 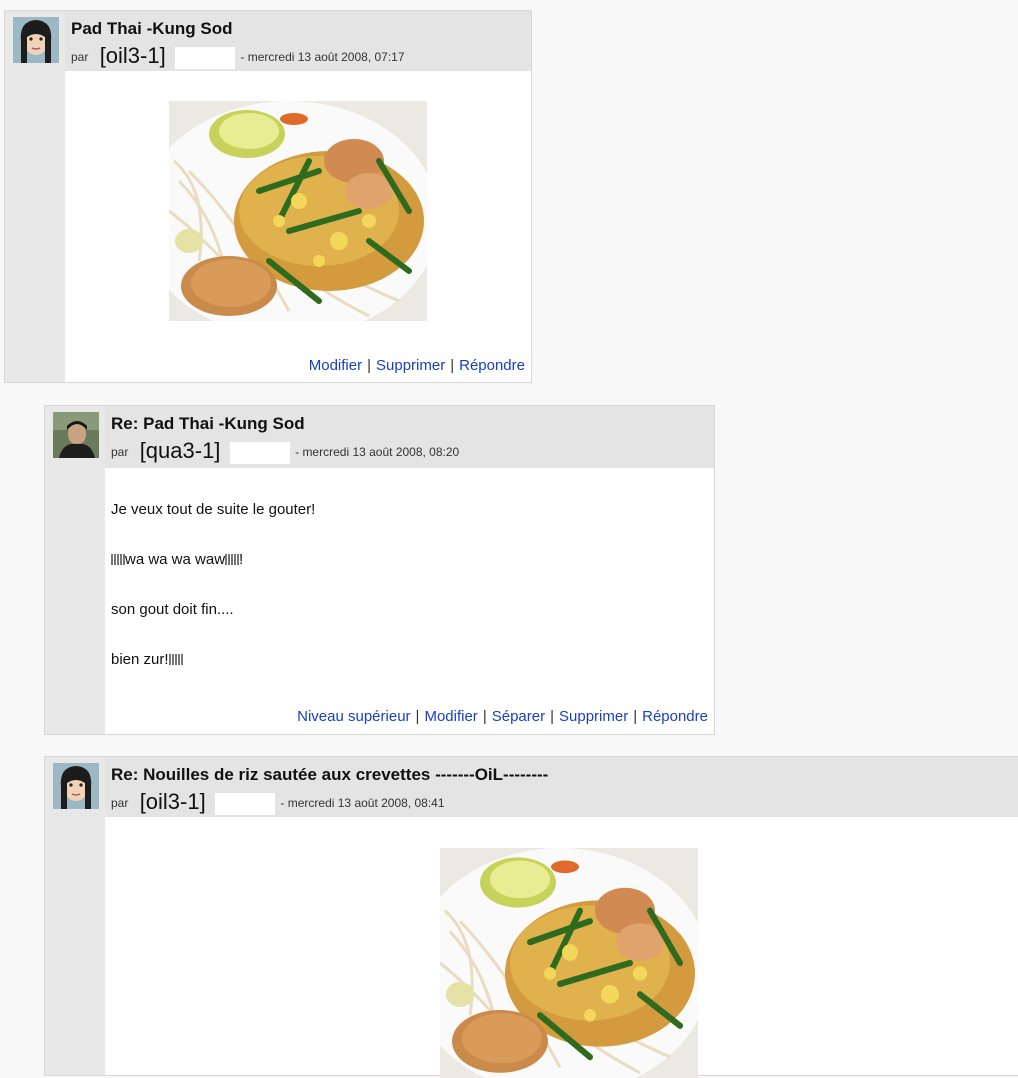 I want to click on author-name: [qua3-1], so click(x=180, y=451).